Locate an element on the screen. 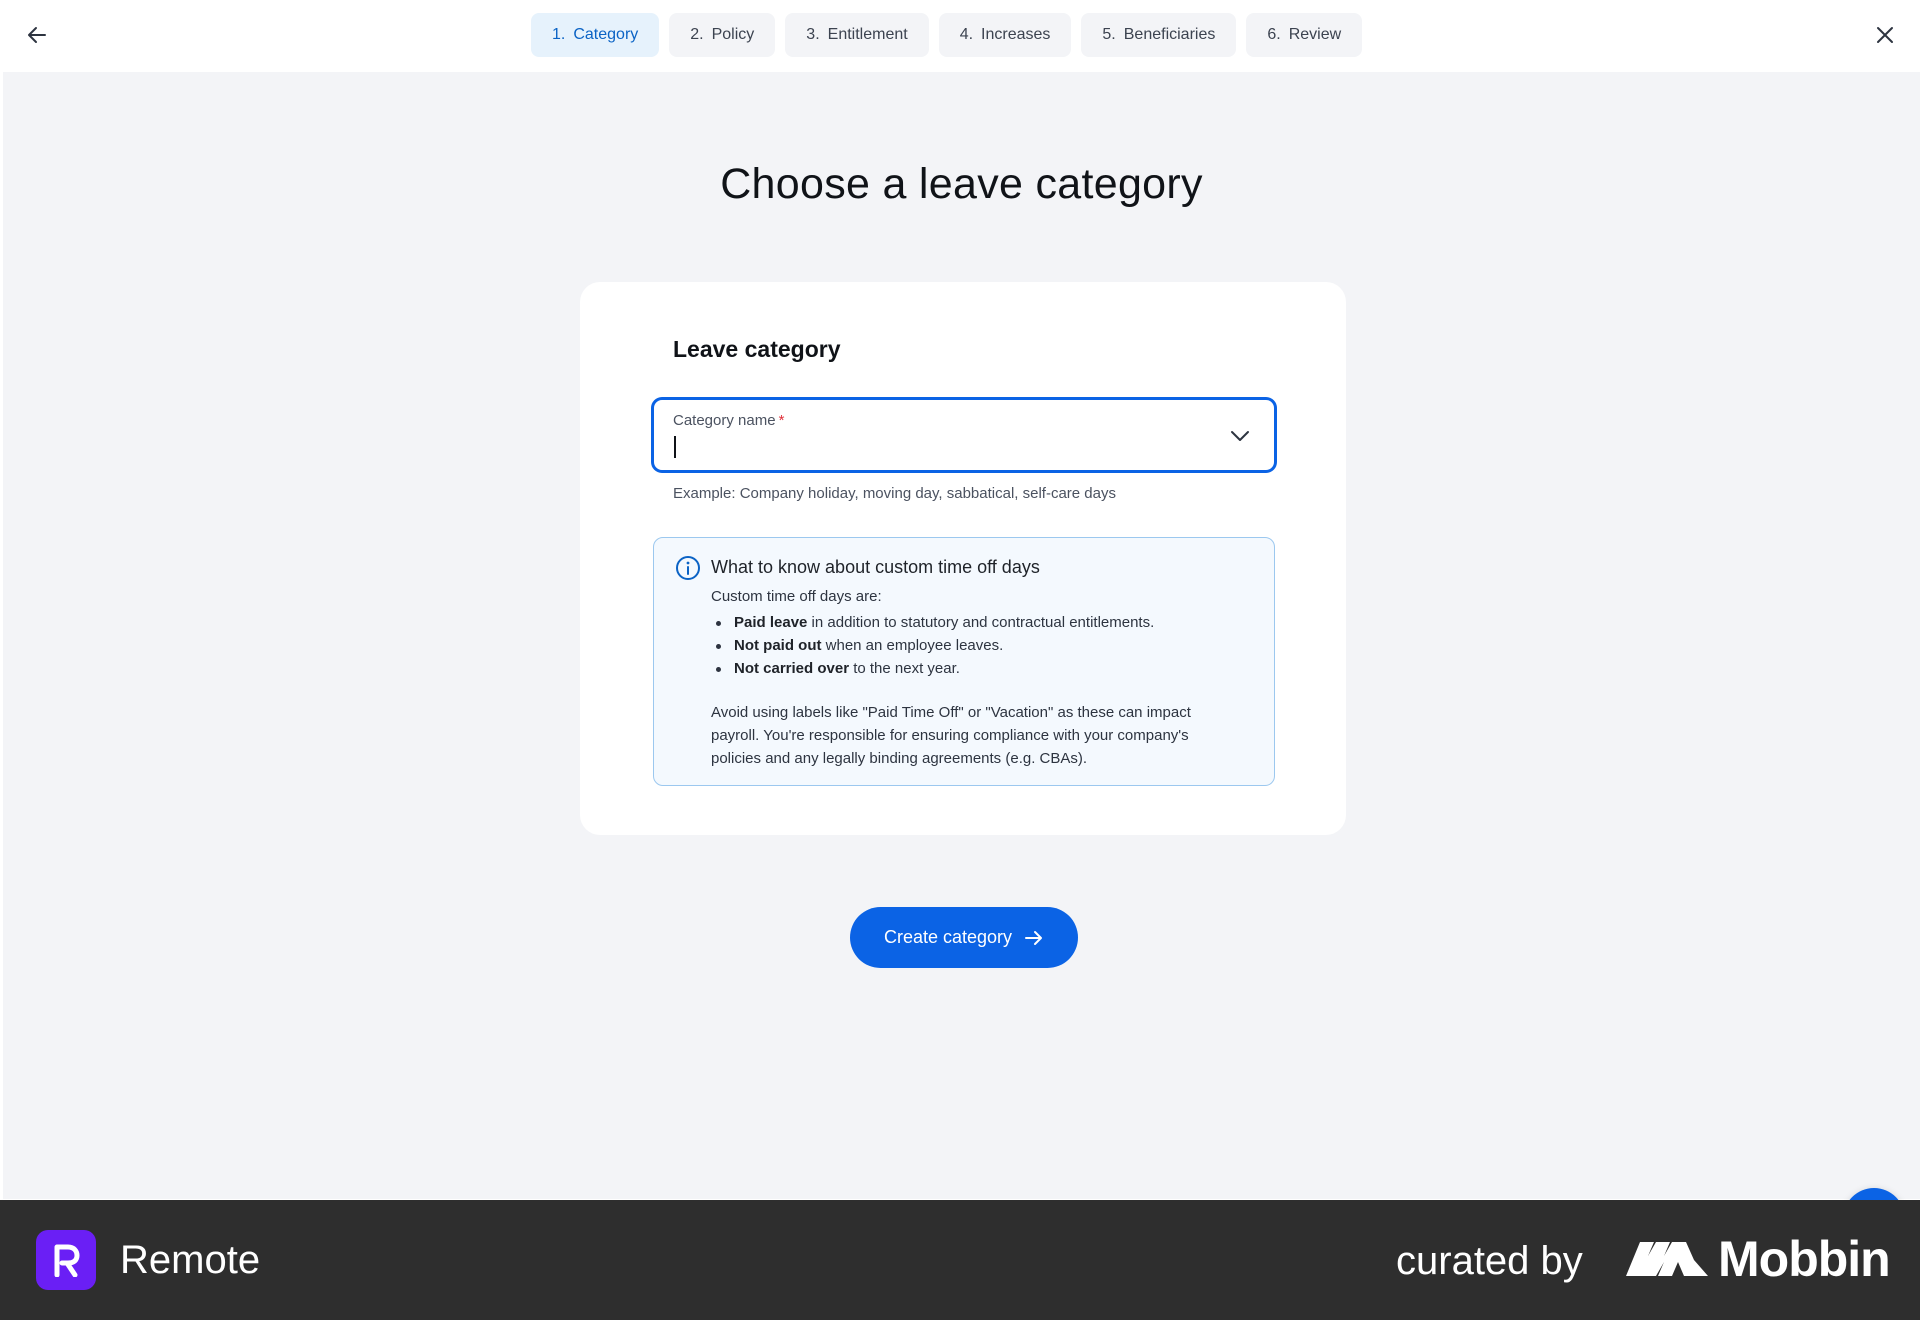 The image size is (1920, 1320). back-button is located at coordinates (37, 35).